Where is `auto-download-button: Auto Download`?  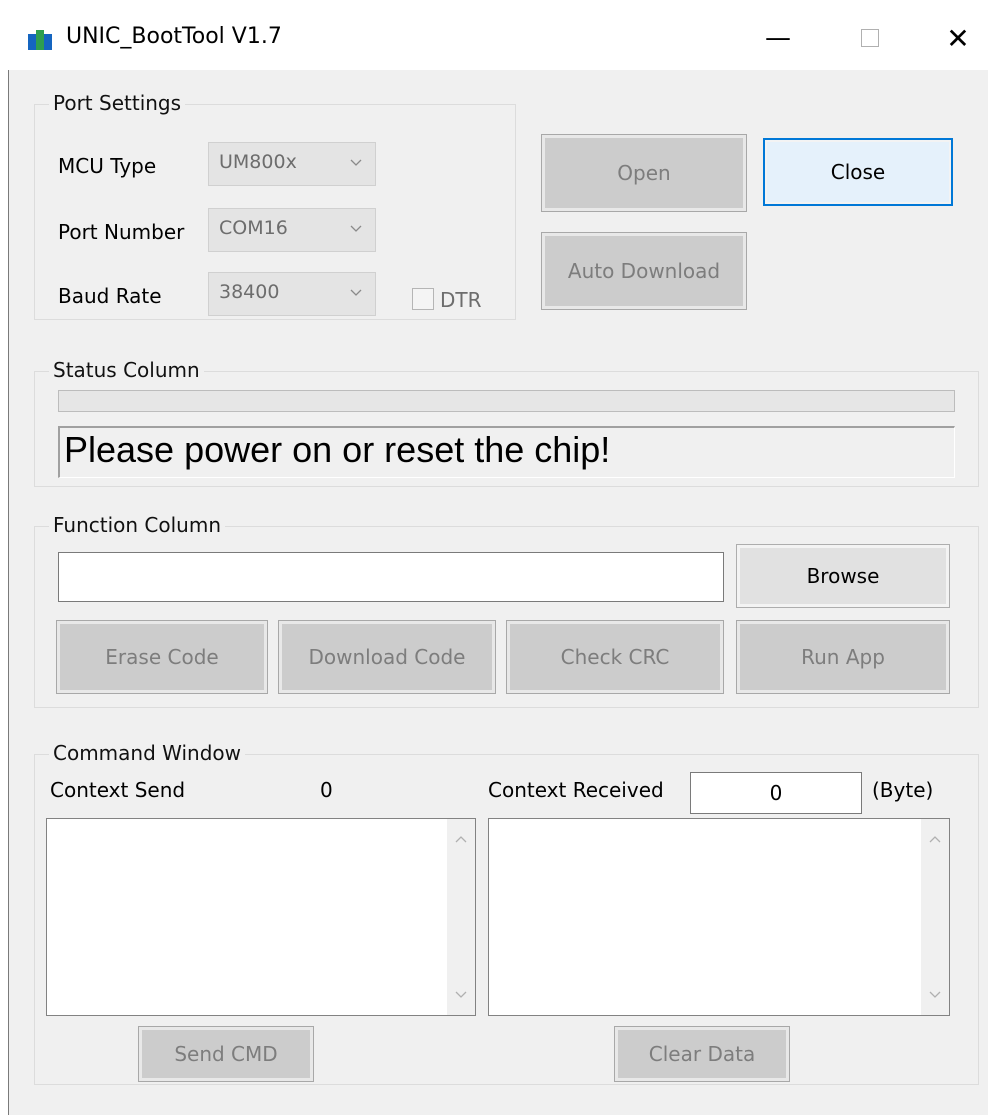 auto-download-button: Auto Download is located at coordinates (644, 271).